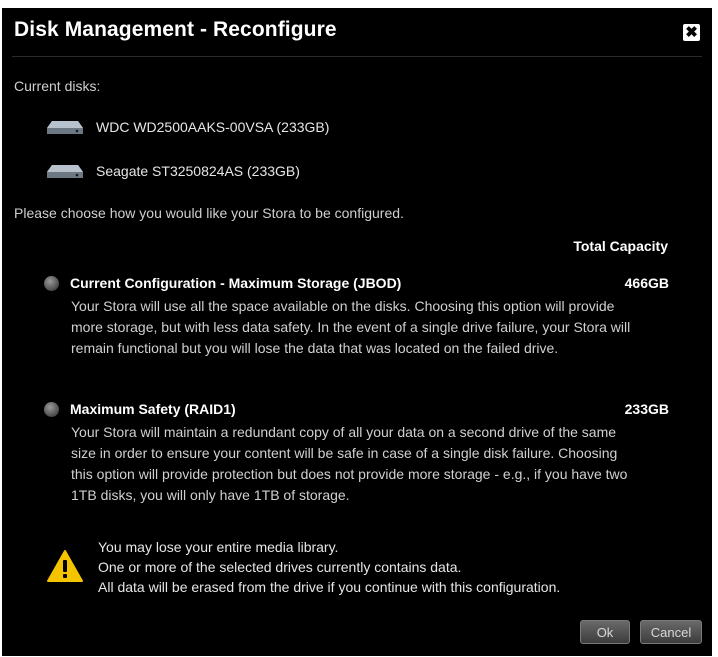 The width and height of the screenshot is (718, 657). What do you see at coordinates (51, 283) in the screenshot?
I see `jbod-radio` at bounding box center [51, 283].